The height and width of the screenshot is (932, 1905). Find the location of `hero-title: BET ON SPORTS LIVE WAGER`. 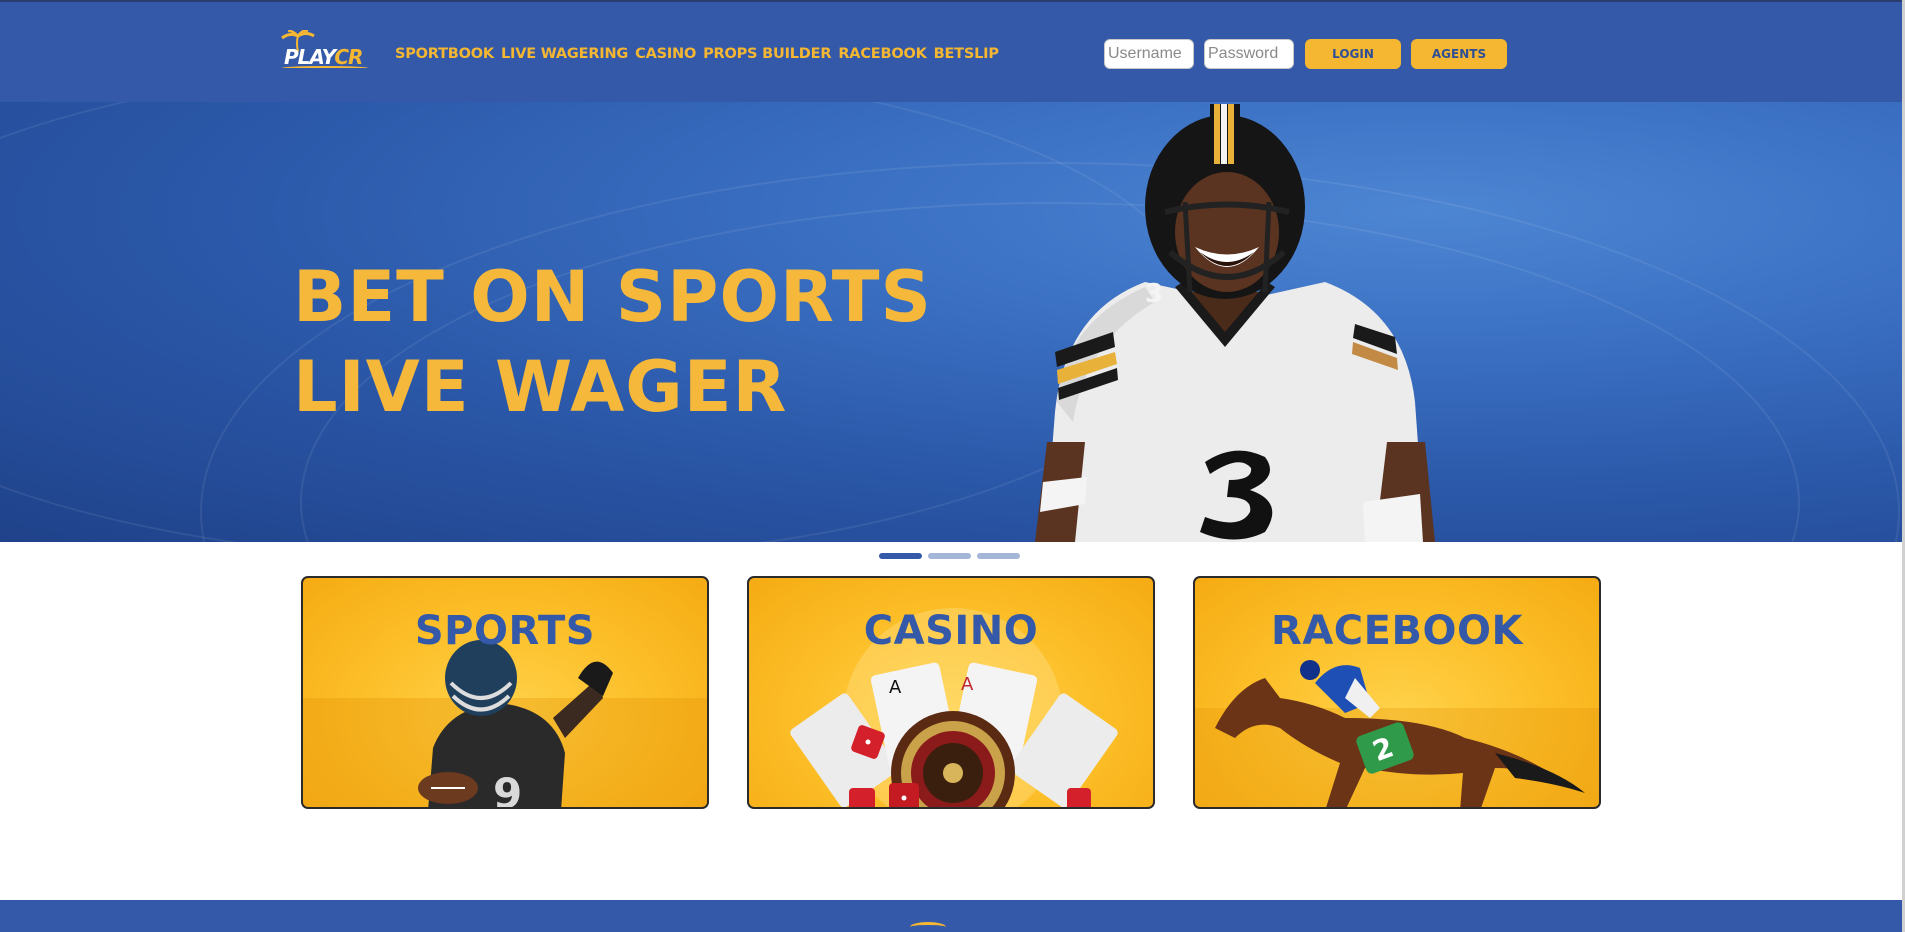

hero-title: BET ON SPORTS LIVE WAGER is located at coordinates (612, 342).